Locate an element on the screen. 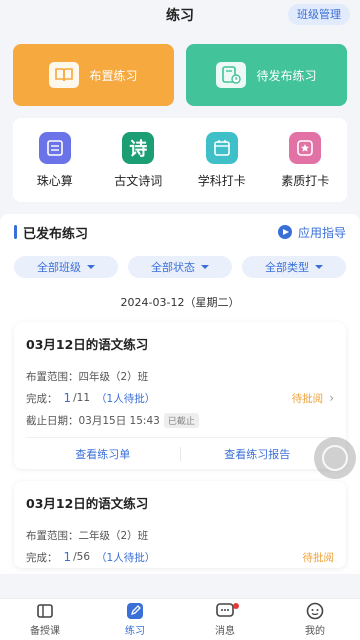 The width and height of the screenshot is (360, 640). shortcut-poem: 诗 古文诗词 is located at coordinates (138, 160).